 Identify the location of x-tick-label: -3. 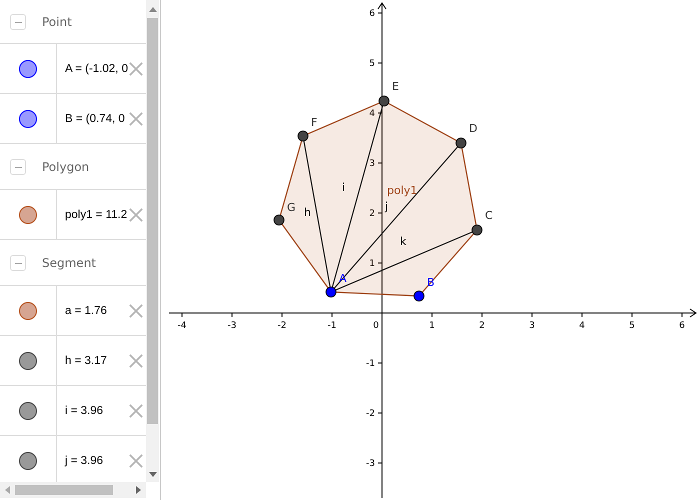
(232, 326).